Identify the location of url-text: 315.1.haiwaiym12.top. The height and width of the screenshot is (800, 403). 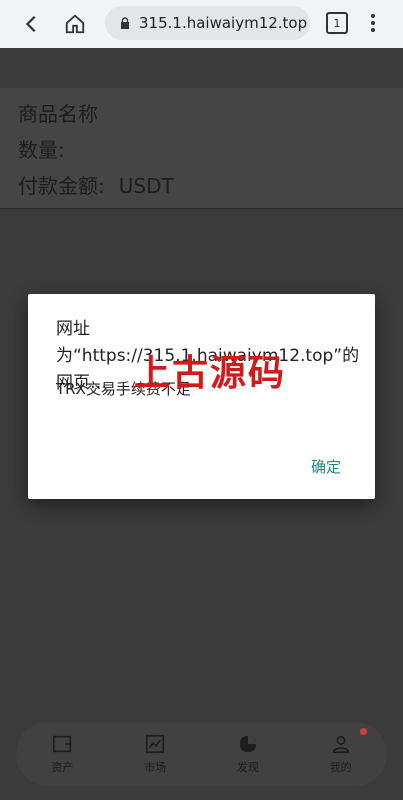
(223, 23).